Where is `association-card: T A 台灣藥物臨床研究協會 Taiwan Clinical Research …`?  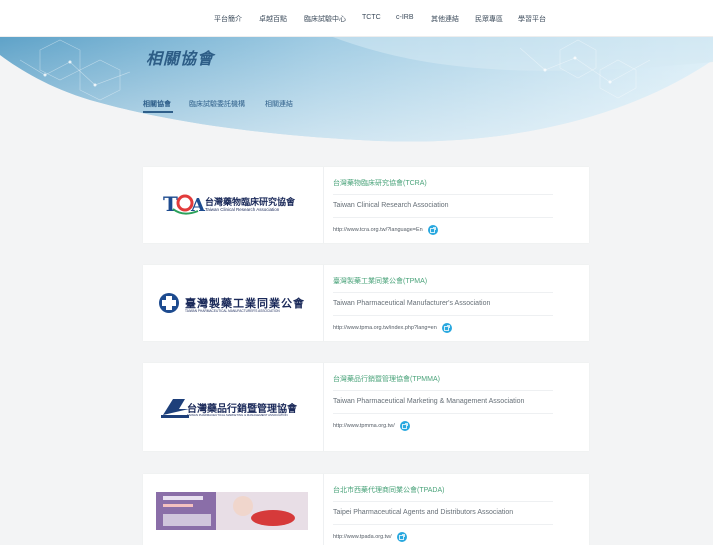
association-card: T A 台灣藥物臨床研究協會 Taiwan Clinical Research … is located at coordinates (366, 205).